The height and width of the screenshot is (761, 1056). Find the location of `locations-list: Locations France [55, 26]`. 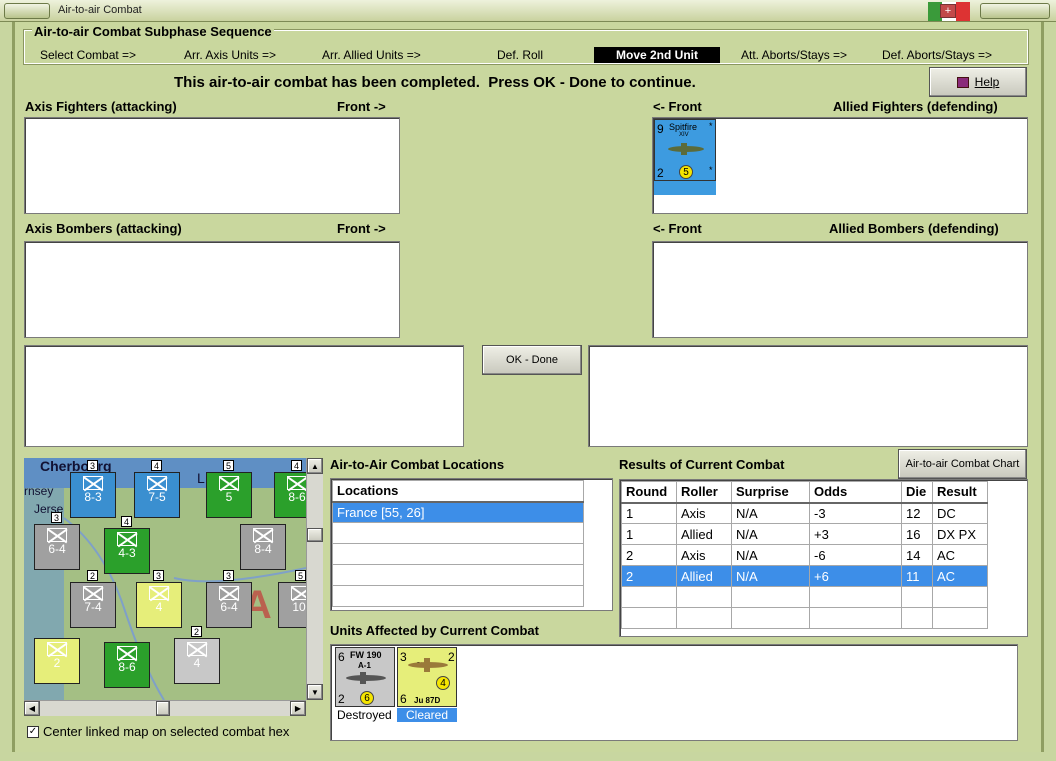

locations-list: Locations France [55, 26] is located at coordinates (471, 544).